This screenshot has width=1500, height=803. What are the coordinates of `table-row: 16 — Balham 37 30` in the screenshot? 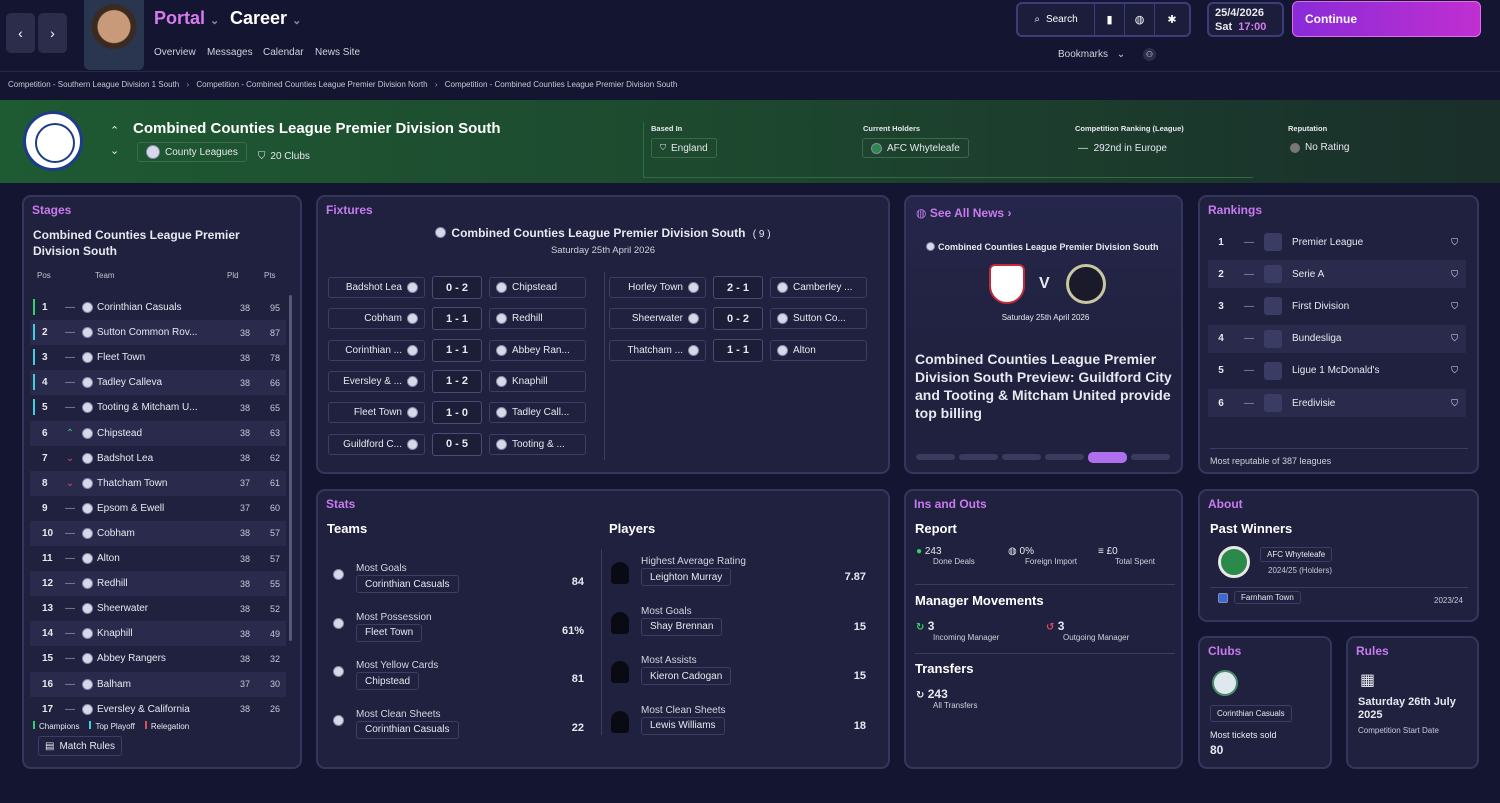 It's located at (158, 684).